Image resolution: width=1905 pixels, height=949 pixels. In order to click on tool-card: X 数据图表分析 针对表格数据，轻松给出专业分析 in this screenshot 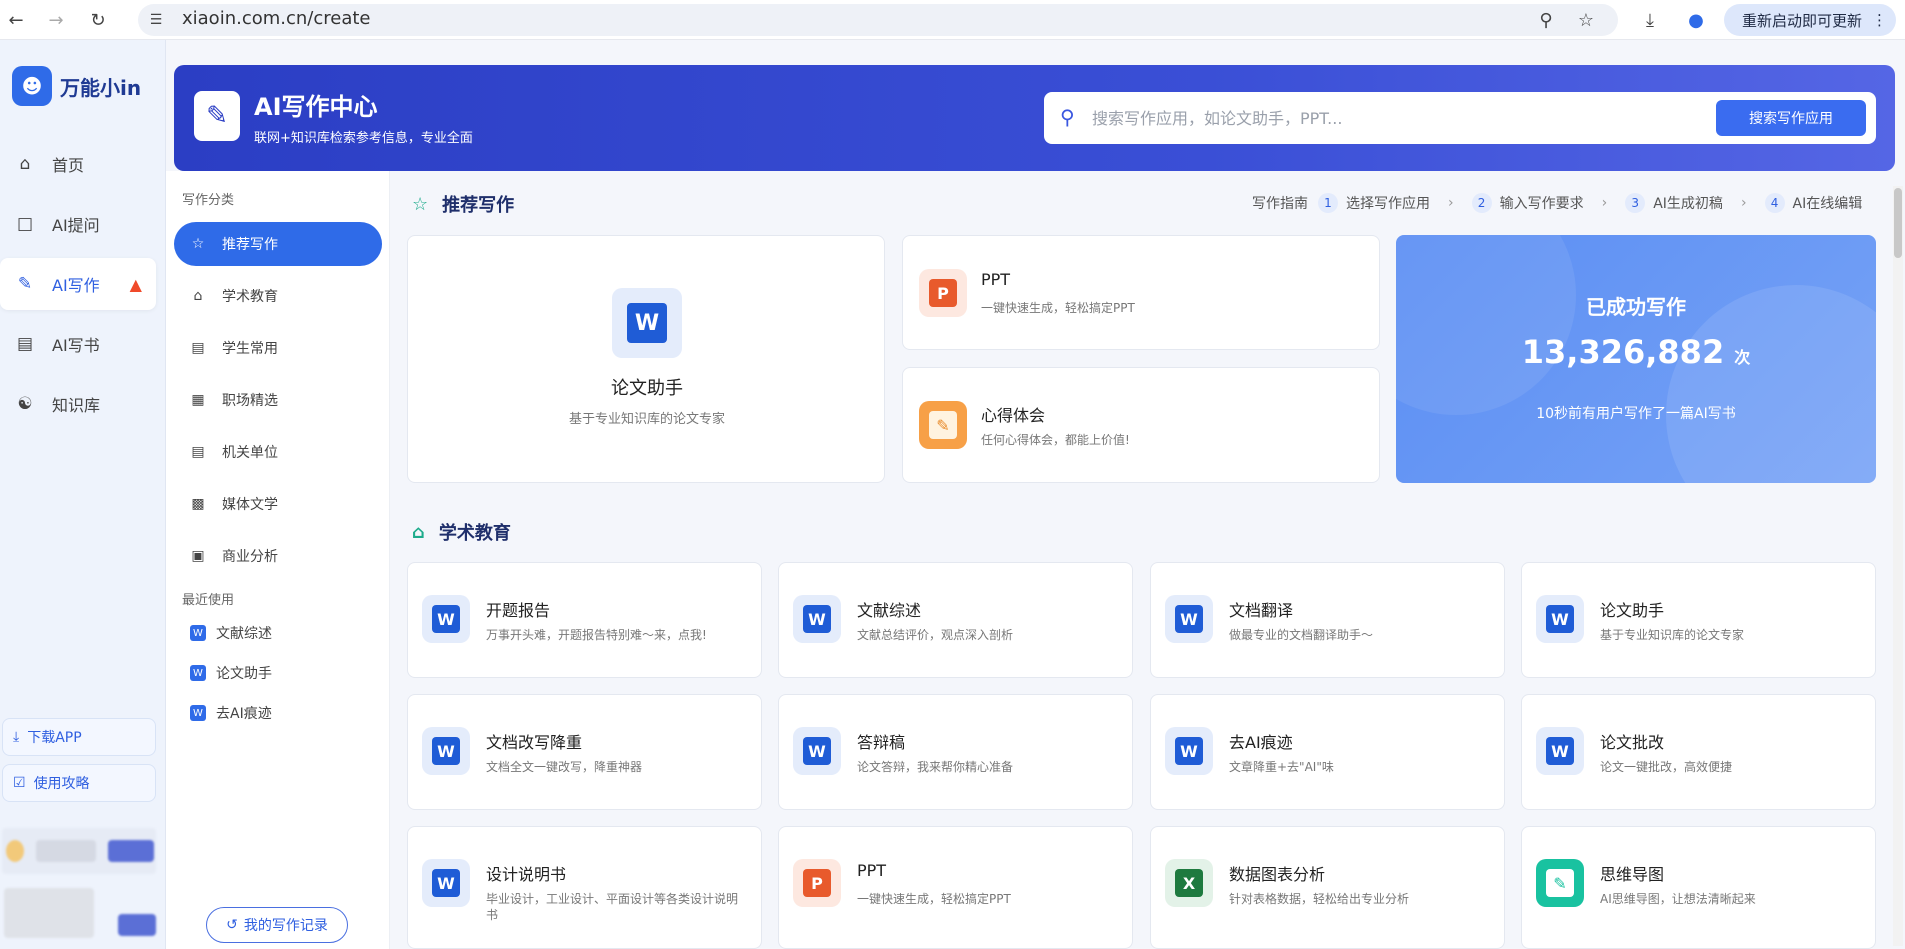, I will do `click(1327, 887)`.